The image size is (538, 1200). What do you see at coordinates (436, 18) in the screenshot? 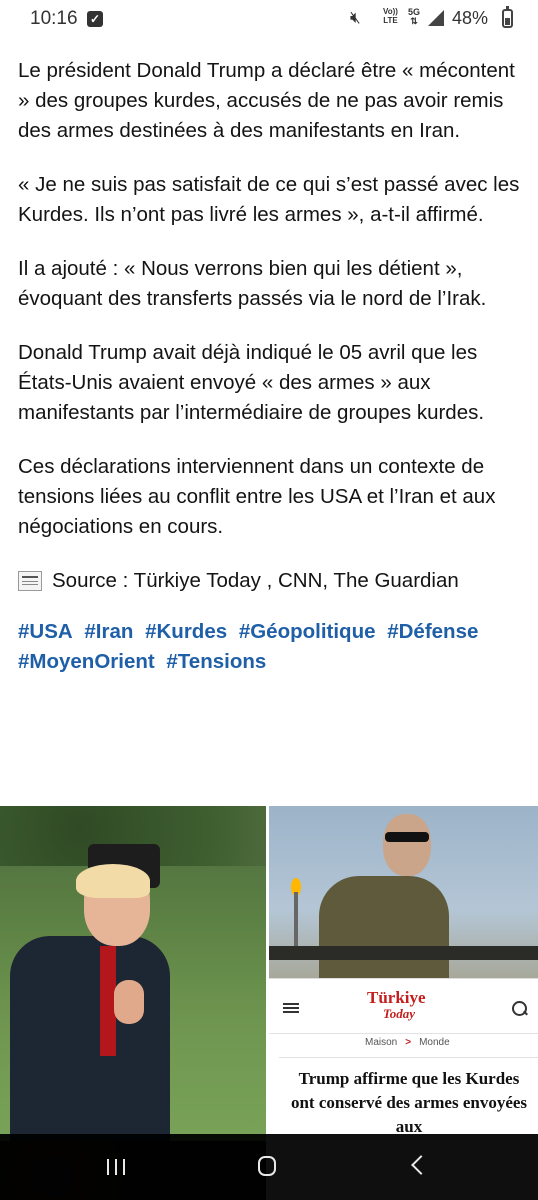
I see `signal-icon` at bounding box center [436, 18].